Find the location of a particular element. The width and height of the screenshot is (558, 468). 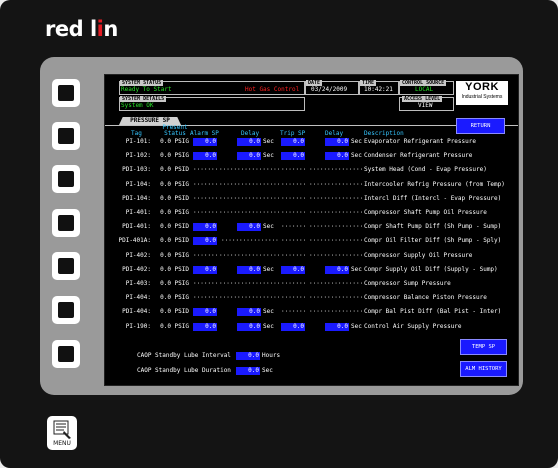

row-tag: PI-402: is located at coordinates (138, 255).